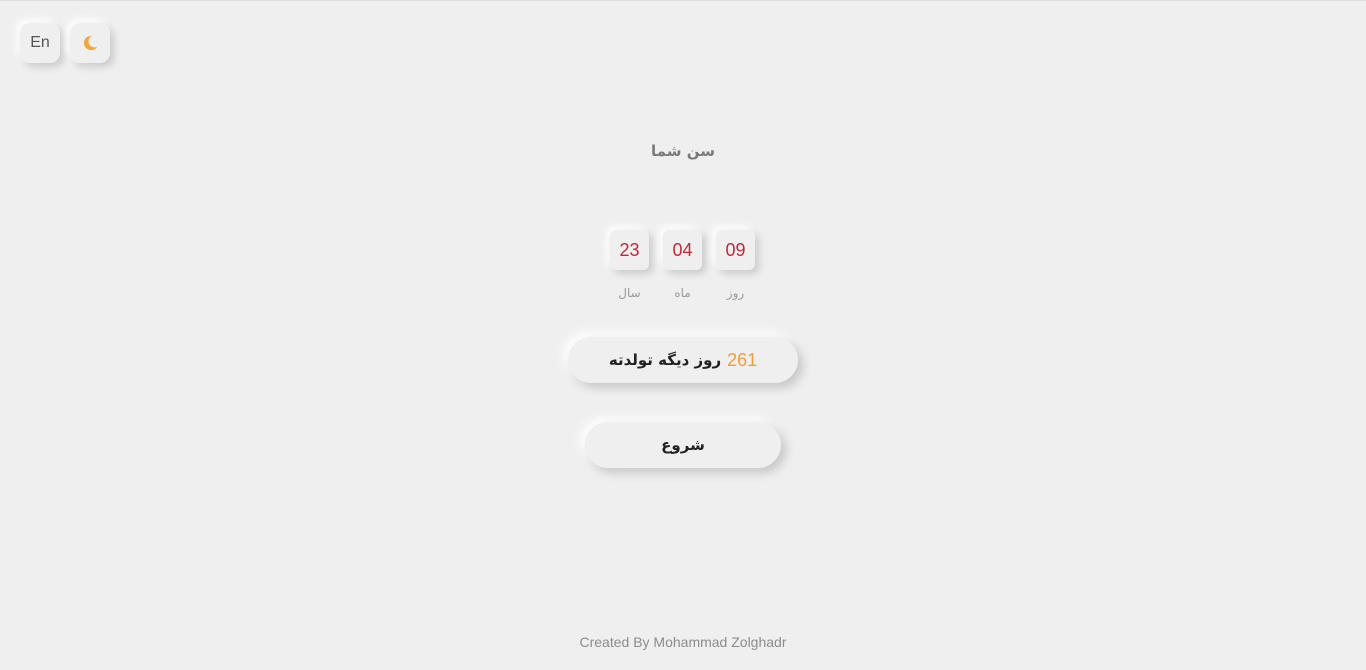 This screenshot has height=670, width=1366. Describe the element at coordinates (665, 360) in the screenshot. I see `countdown-text: روز دیگه تولدته` at that location.